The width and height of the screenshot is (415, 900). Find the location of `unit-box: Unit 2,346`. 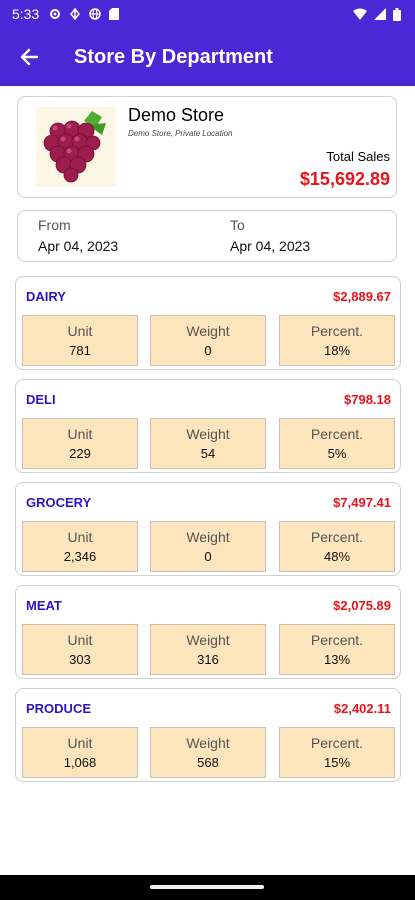

unit-box: Unit 2,346 is located at coordinates (80, 546).